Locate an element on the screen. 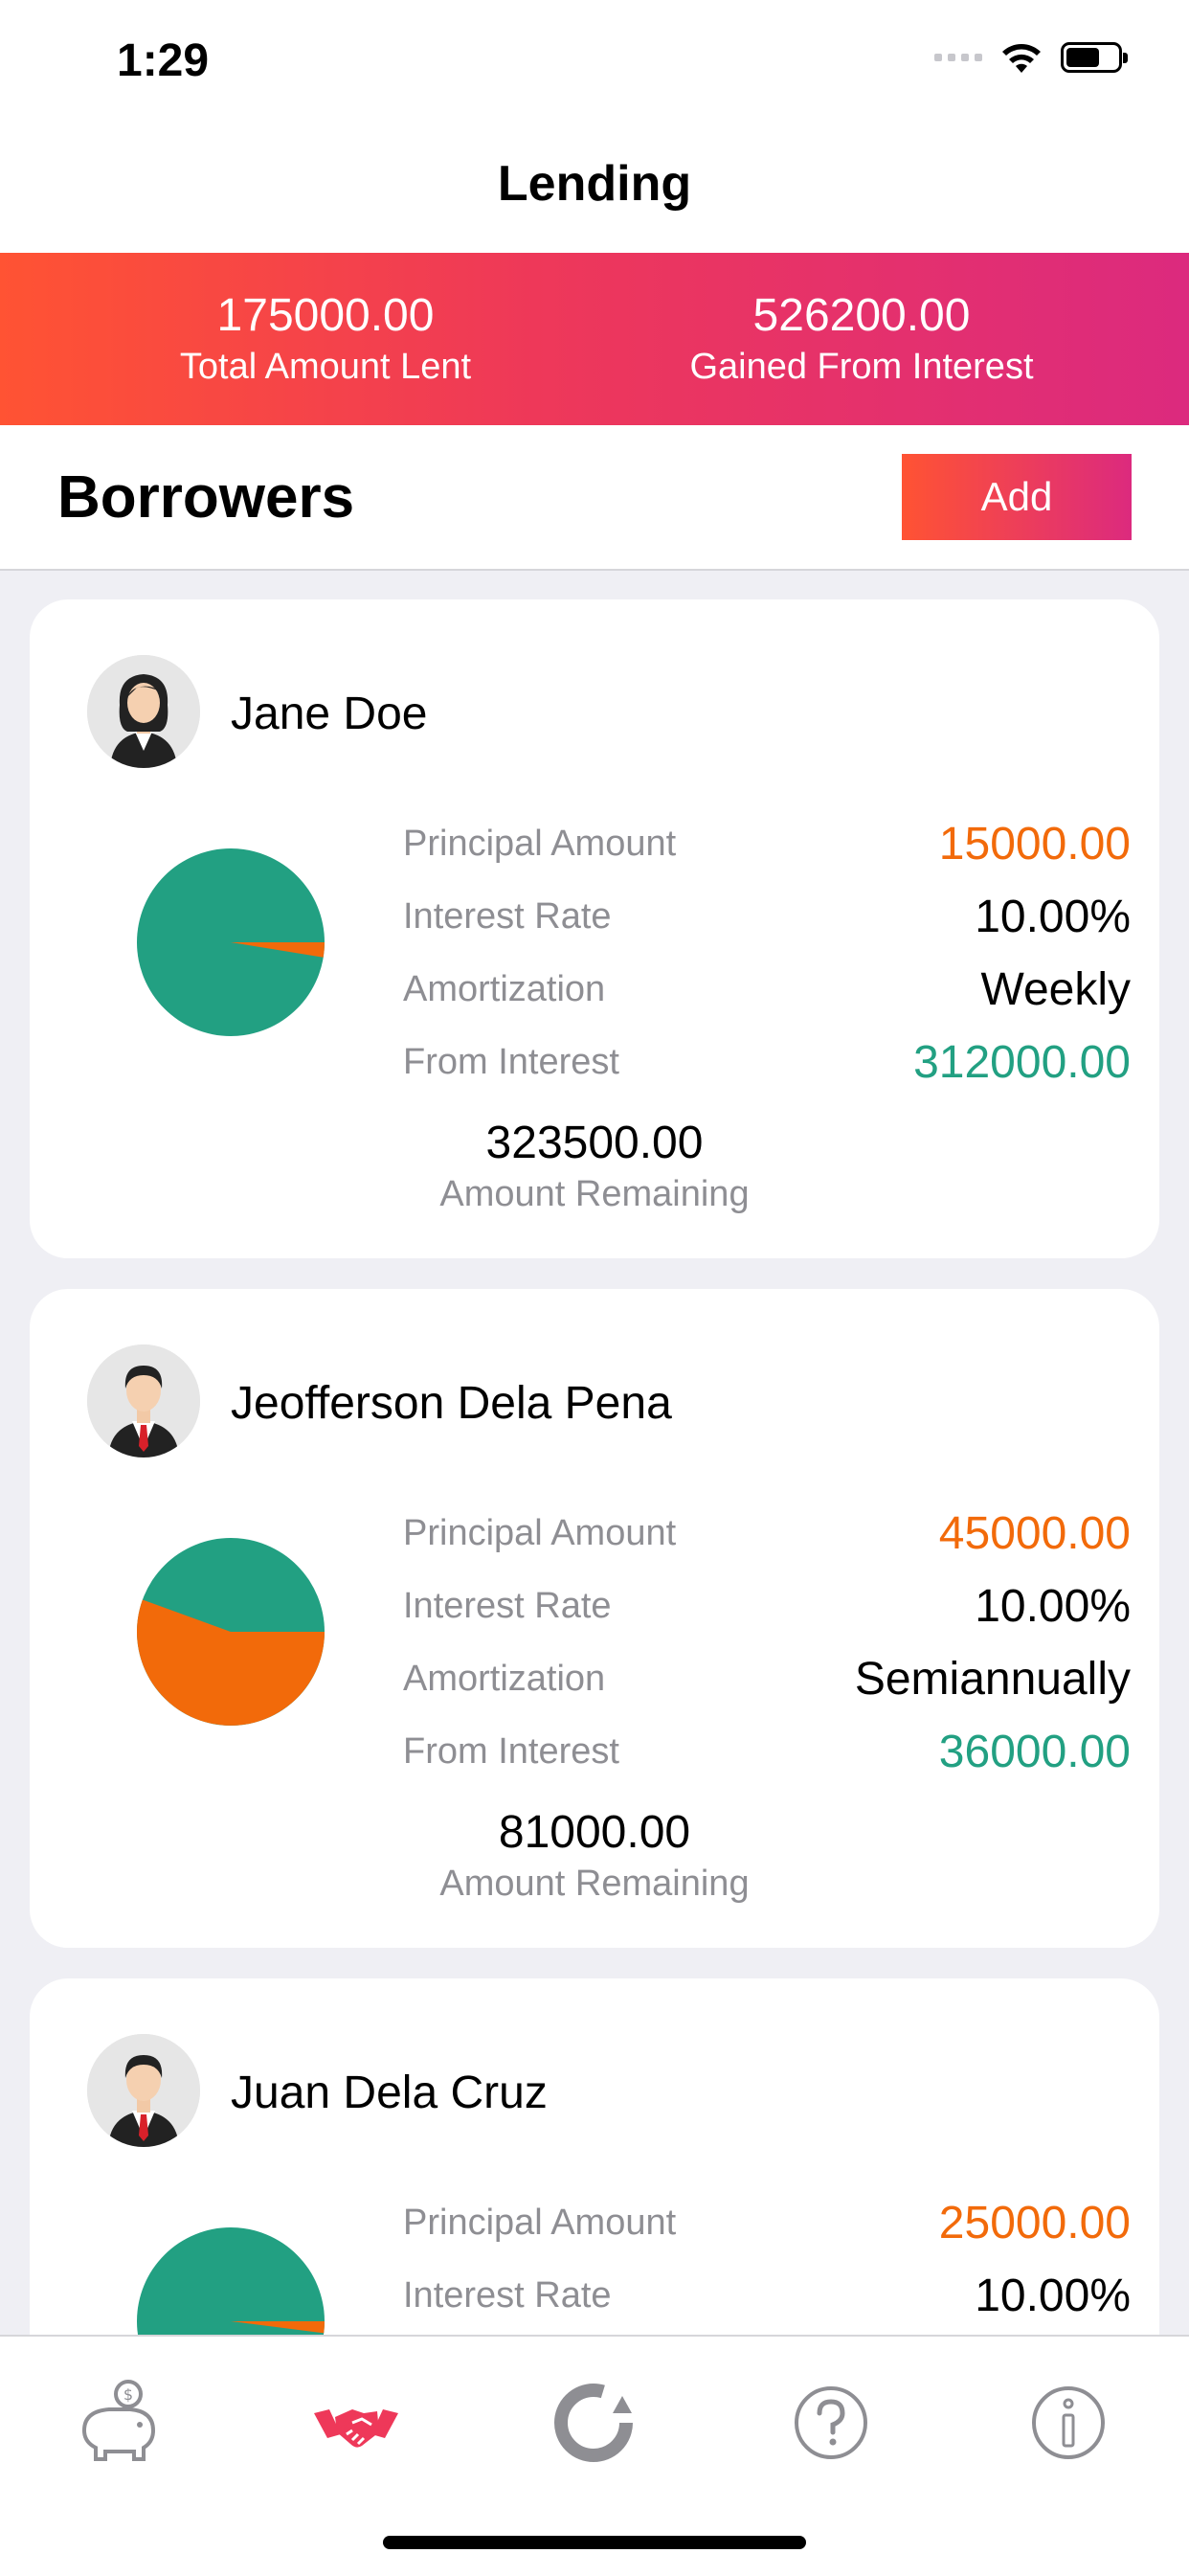 The image size is (1189, 2576). borrower-name: Juan Dela Cruz is located at coordinates (389, 2093).